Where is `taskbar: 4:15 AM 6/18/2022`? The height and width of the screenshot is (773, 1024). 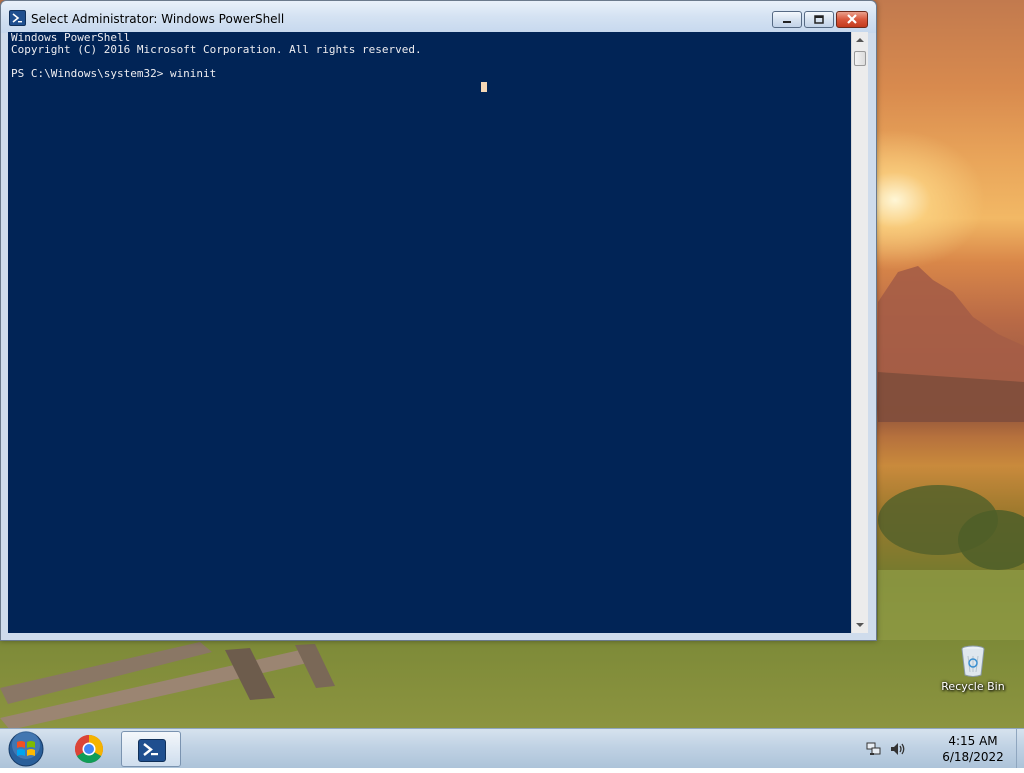 taskbar: 4:15 AM 6/18/2022 is located at coordinates (512, 748).